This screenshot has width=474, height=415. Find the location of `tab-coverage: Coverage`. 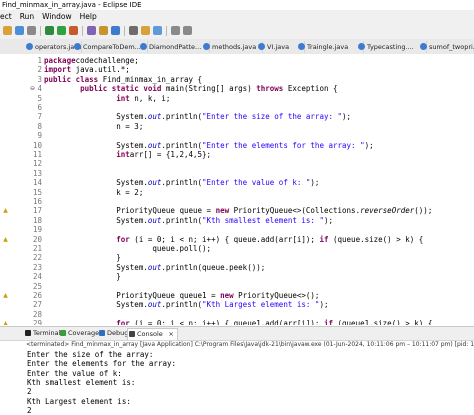

tab-coverage: Coverage is located at coordinates (79, 333).